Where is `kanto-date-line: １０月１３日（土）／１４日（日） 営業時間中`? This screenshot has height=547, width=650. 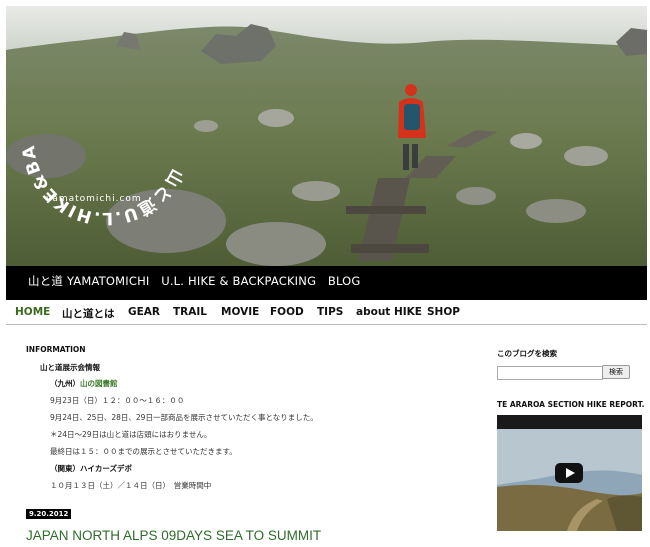 kanto-date-line: １０月１３日（土）／１４日（日） 営業時間中 is located at coordinates (131, 485).